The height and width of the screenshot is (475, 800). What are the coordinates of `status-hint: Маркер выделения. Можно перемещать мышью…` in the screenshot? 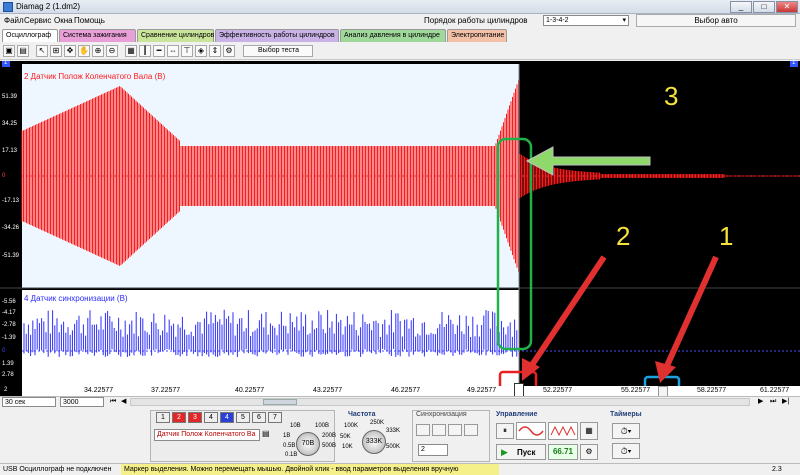 It's located at (310, 469).